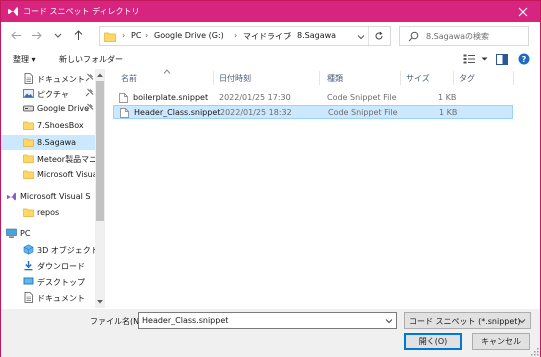  I want to click on scroll-down-icon, so click(100, 302).